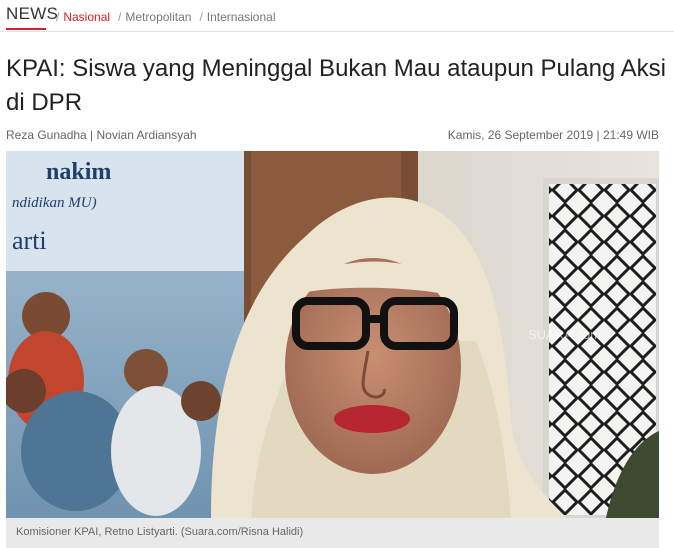 This screenshot has height=548, width=674. I want to click on banner-text-1: nakim, so click(78, 172).